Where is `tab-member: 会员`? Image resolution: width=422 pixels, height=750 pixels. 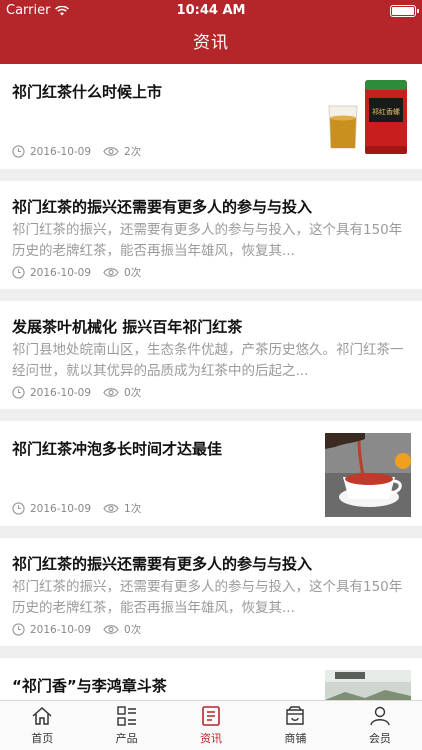
tab-member: 会员 is located at coordinates (380, 725).